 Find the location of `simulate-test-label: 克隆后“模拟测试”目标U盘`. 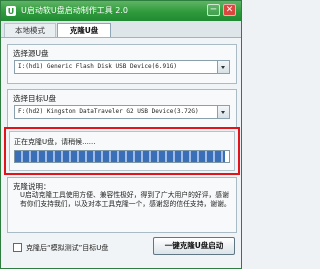

simulate-test-label: 克隆后“模拟测试”目标U盘 is located at coordinates (67, 248).